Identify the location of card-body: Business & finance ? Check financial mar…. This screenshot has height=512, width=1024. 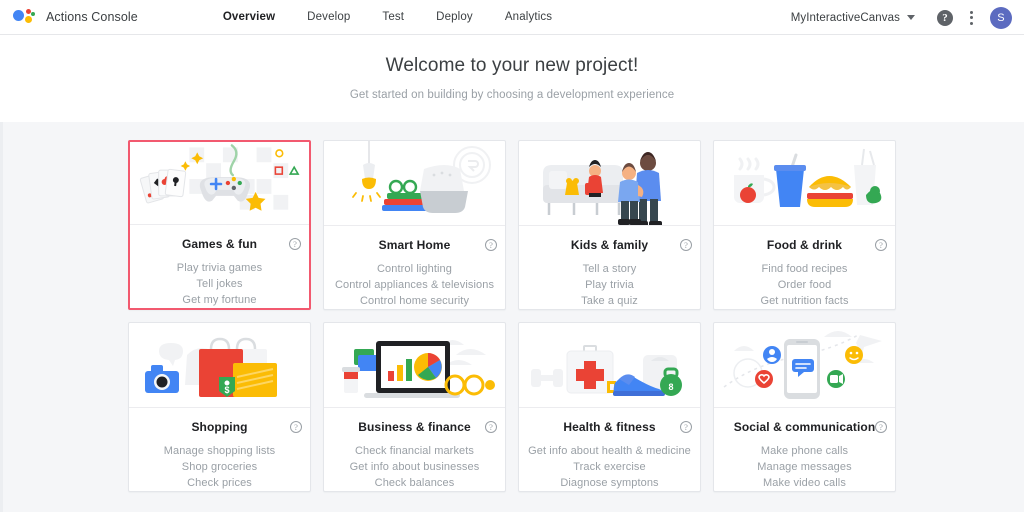
(414, 449).